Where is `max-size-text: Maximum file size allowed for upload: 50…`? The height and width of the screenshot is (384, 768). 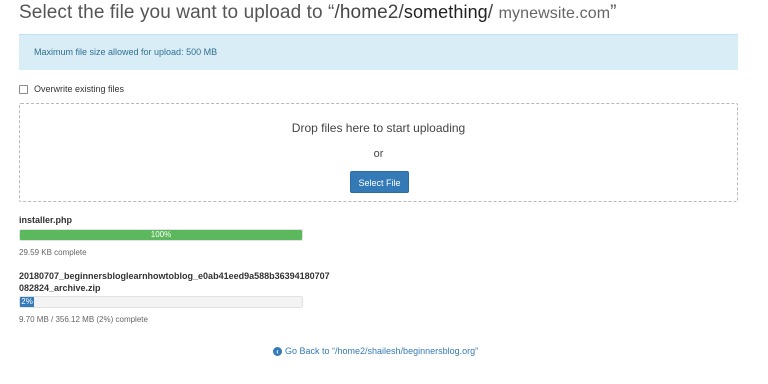
max-size-text: Maximum file size allowed for upload: 50… is located at coordinates (126, 52).